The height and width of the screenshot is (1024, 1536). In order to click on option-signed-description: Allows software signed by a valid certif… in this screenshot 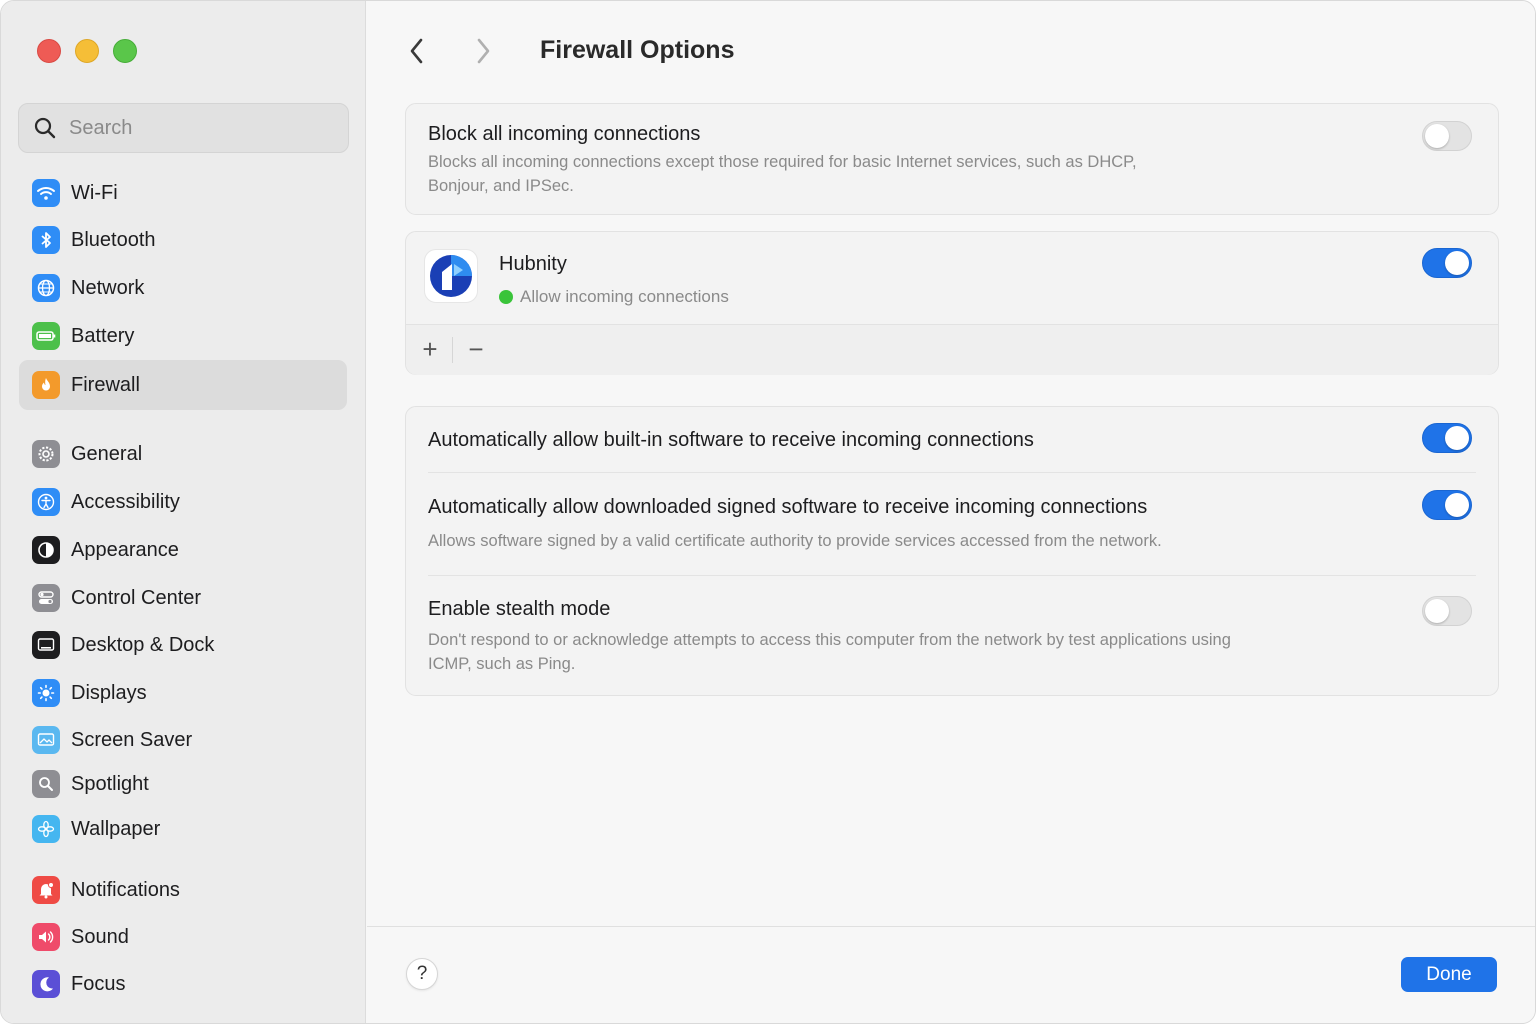, I will do `click(795, 541)`.